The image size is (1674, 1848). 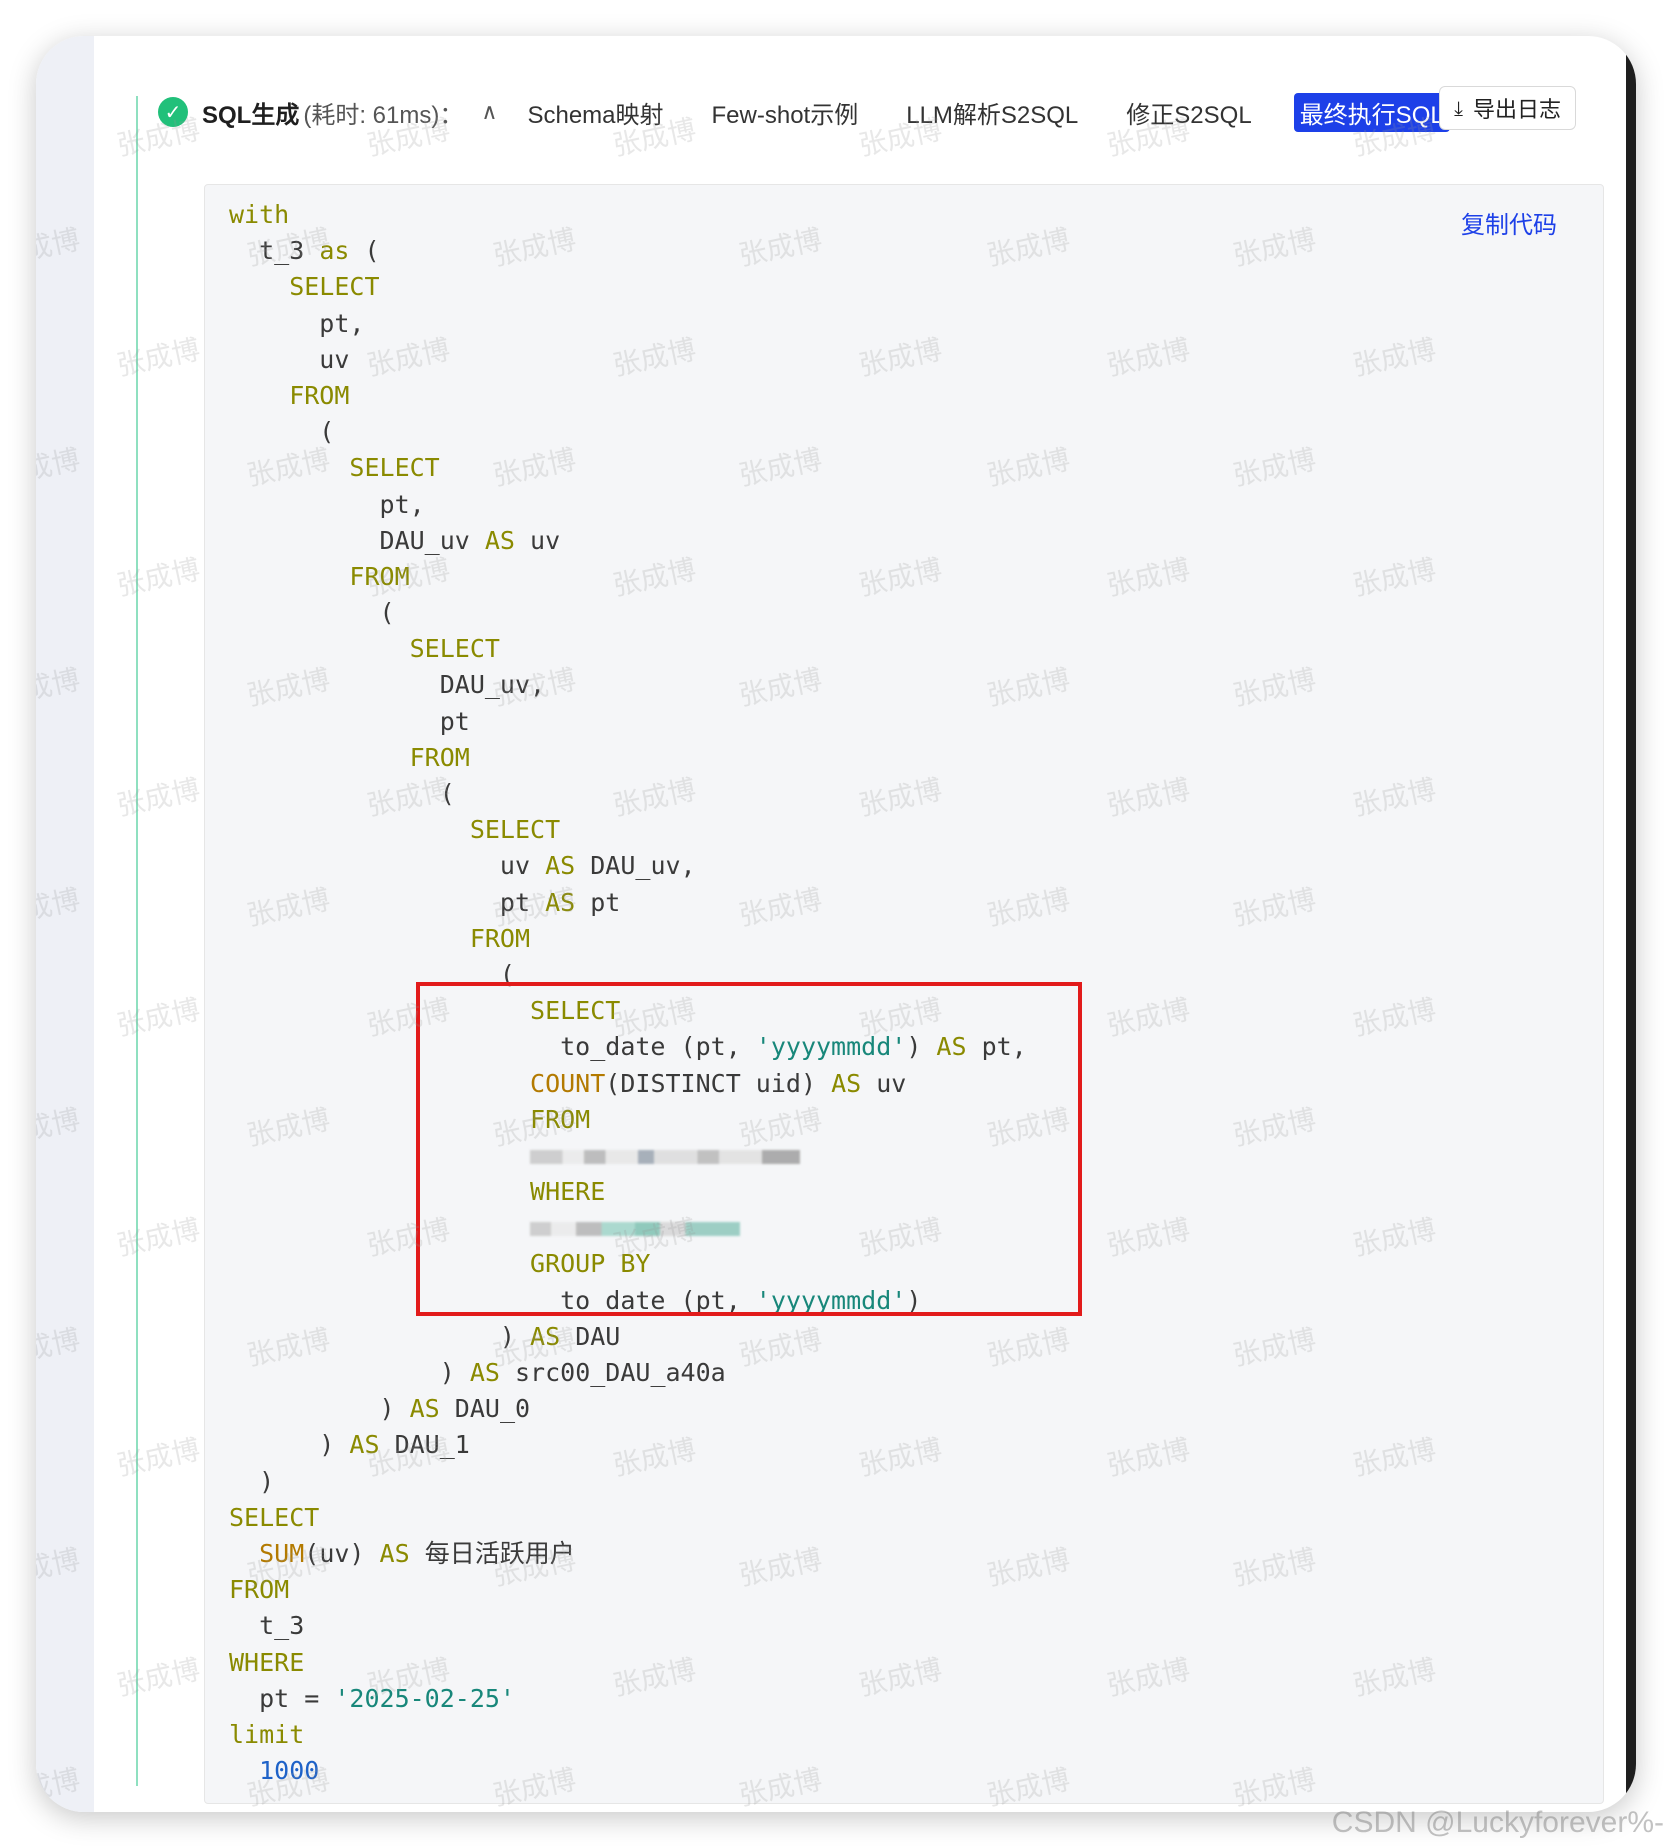 I want to click on code-line: limit, so click(x=628, y=1735).